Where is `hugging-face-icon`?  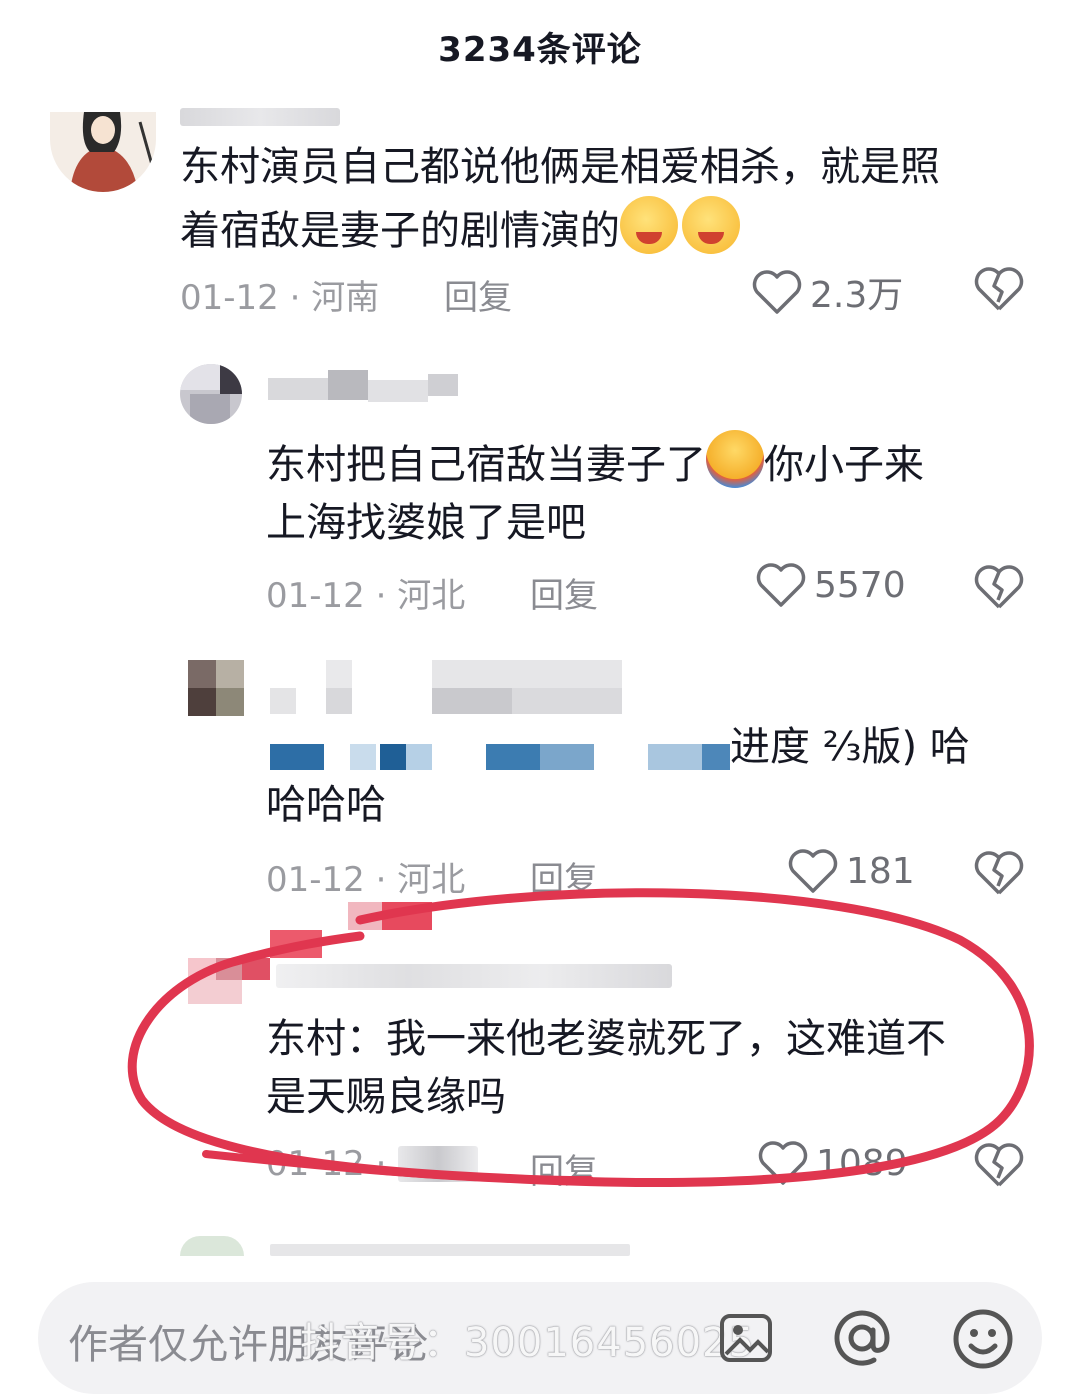
hugging-face-icon is located at coordinates (735, 459).